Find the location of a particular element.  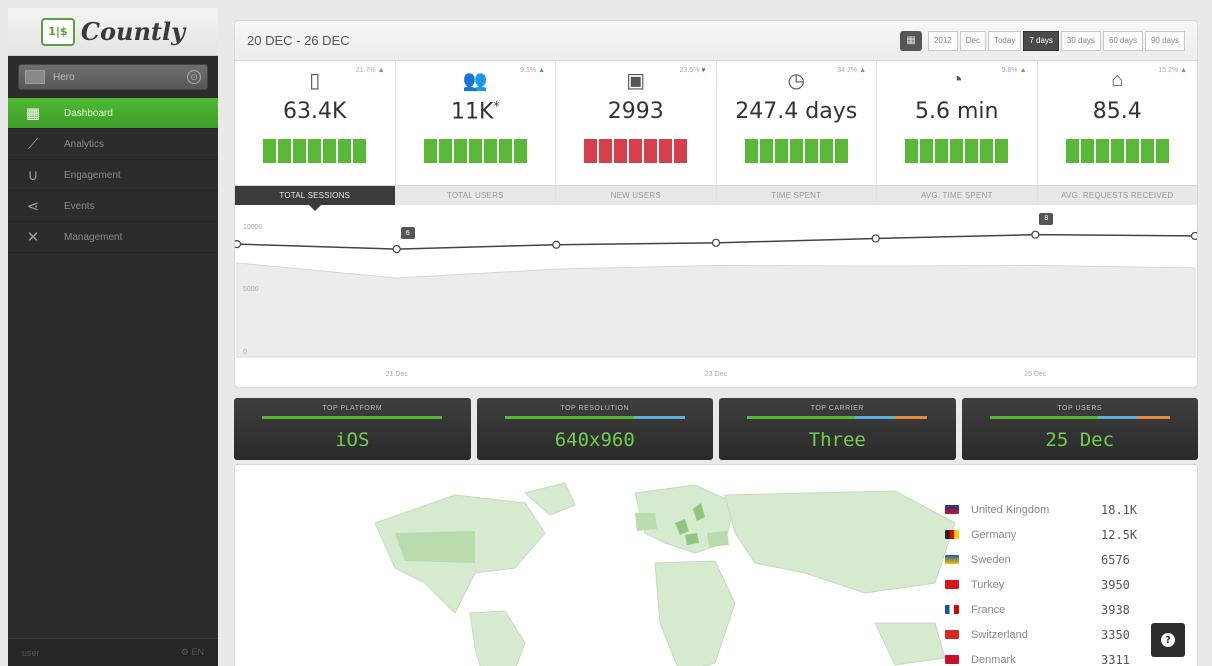

country-row: Denmark 3311 is located at coordinates (1045, 656).